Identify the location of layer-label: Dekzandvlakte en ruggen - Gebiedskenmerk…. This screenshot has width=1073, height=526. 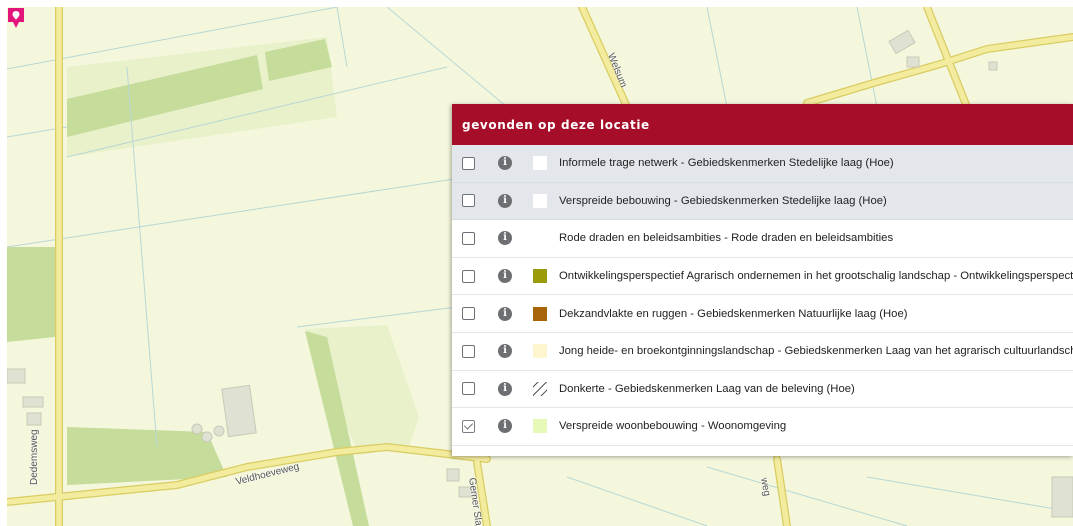
(733, 313).